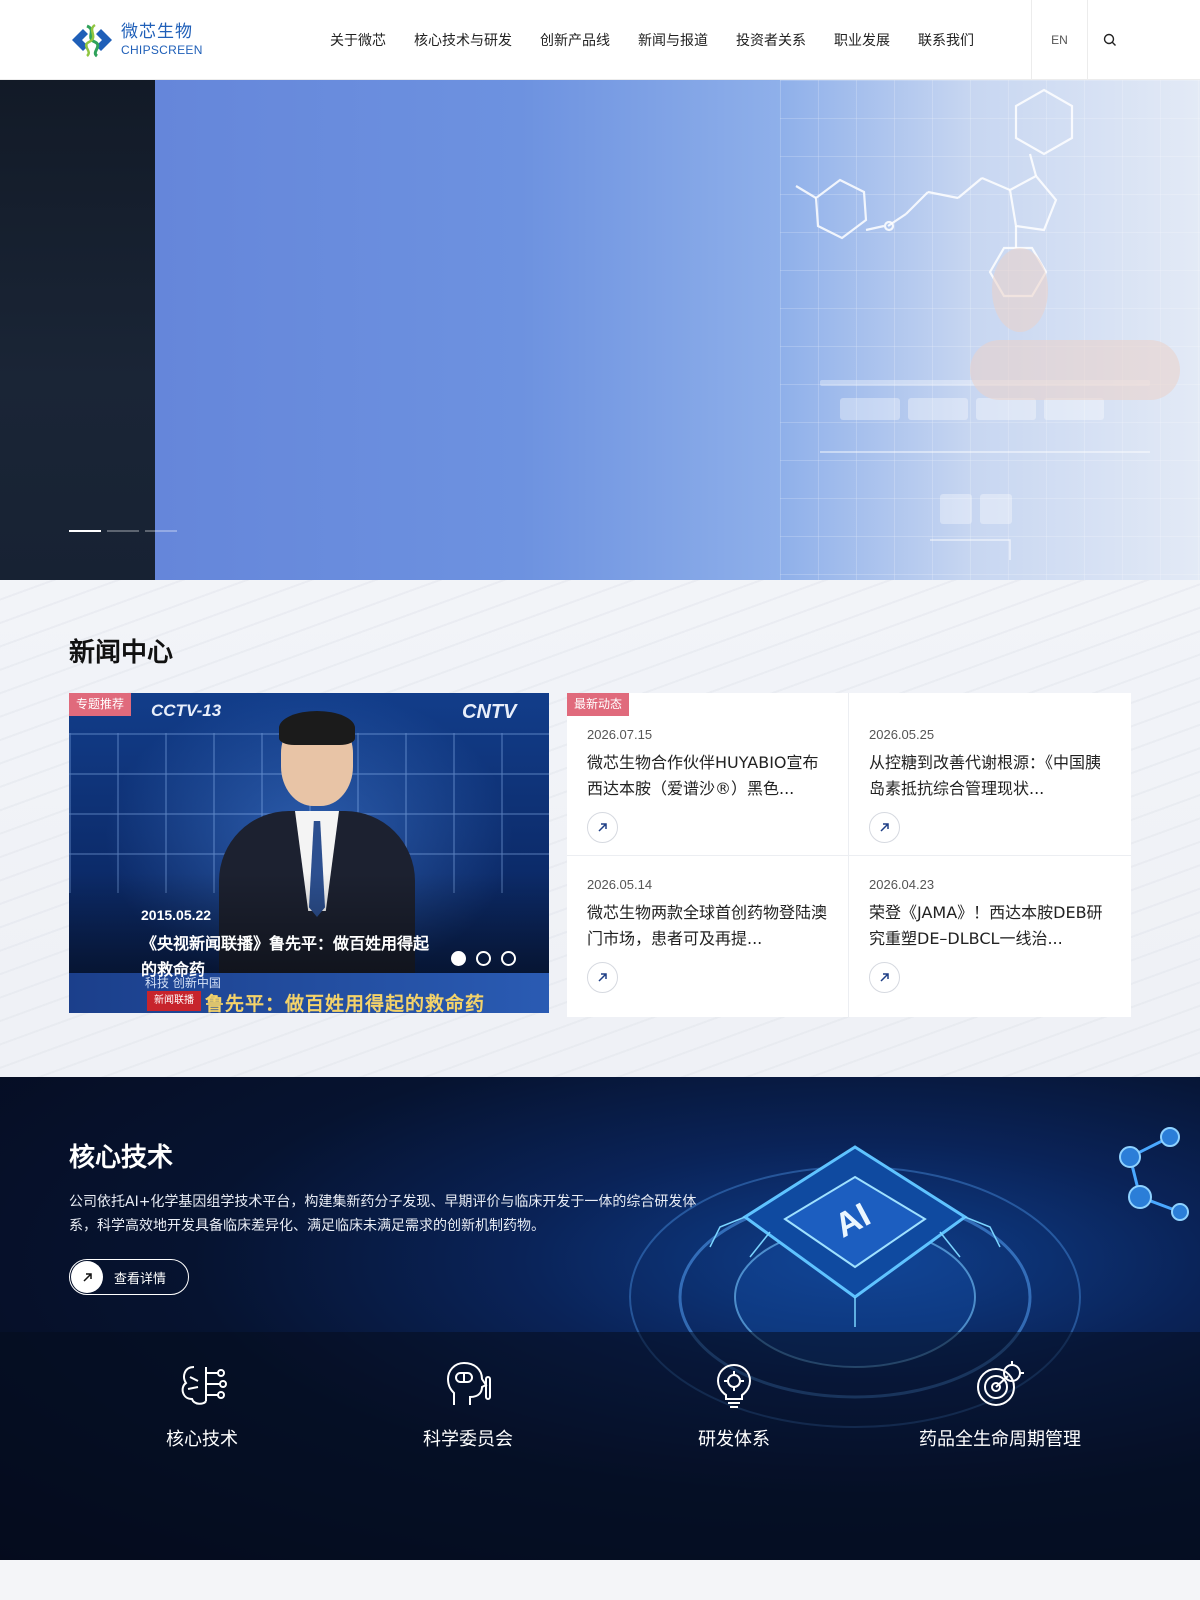  I want to click on nav-item-about: 关于微芯, so click(358, 40).